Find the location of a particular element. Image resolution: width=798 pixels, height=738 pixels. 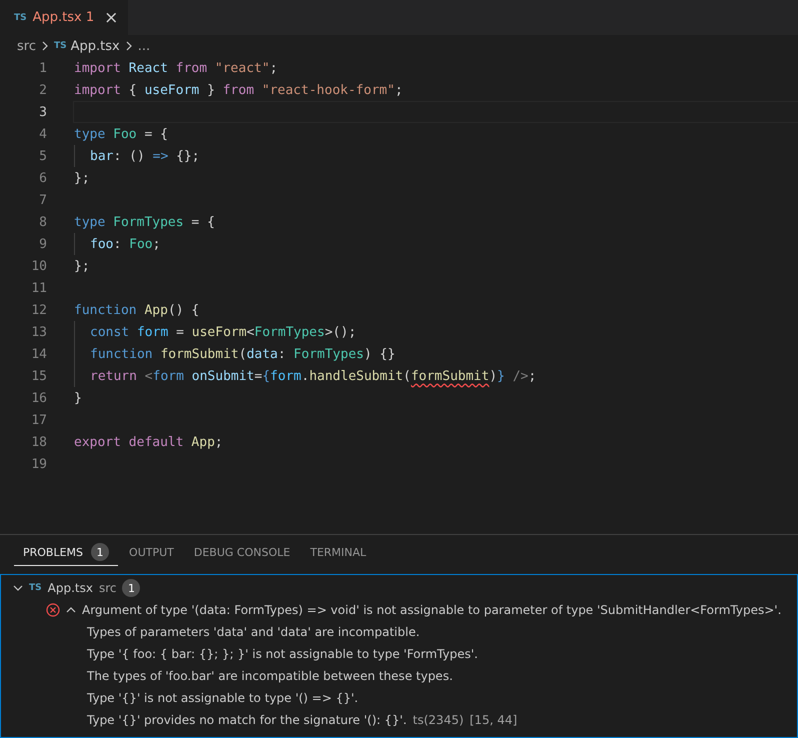

code-token: data is located at coordinates (262, 354).